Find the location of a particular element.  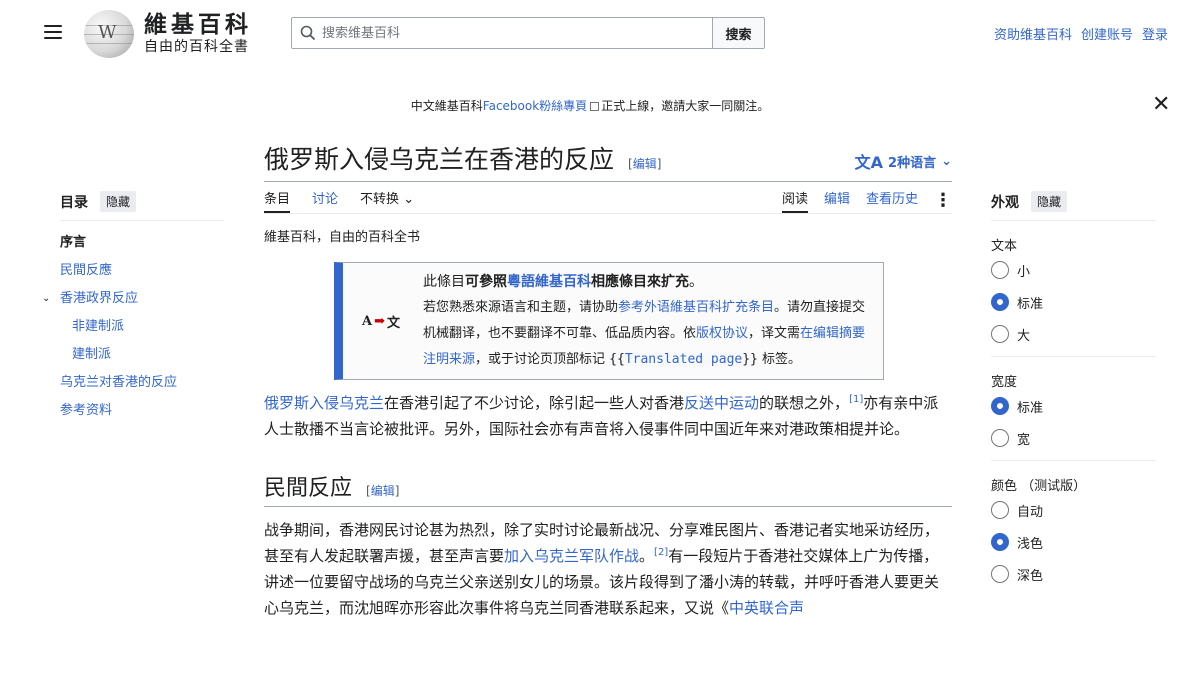

search-box is located at coordinates (502, 33).